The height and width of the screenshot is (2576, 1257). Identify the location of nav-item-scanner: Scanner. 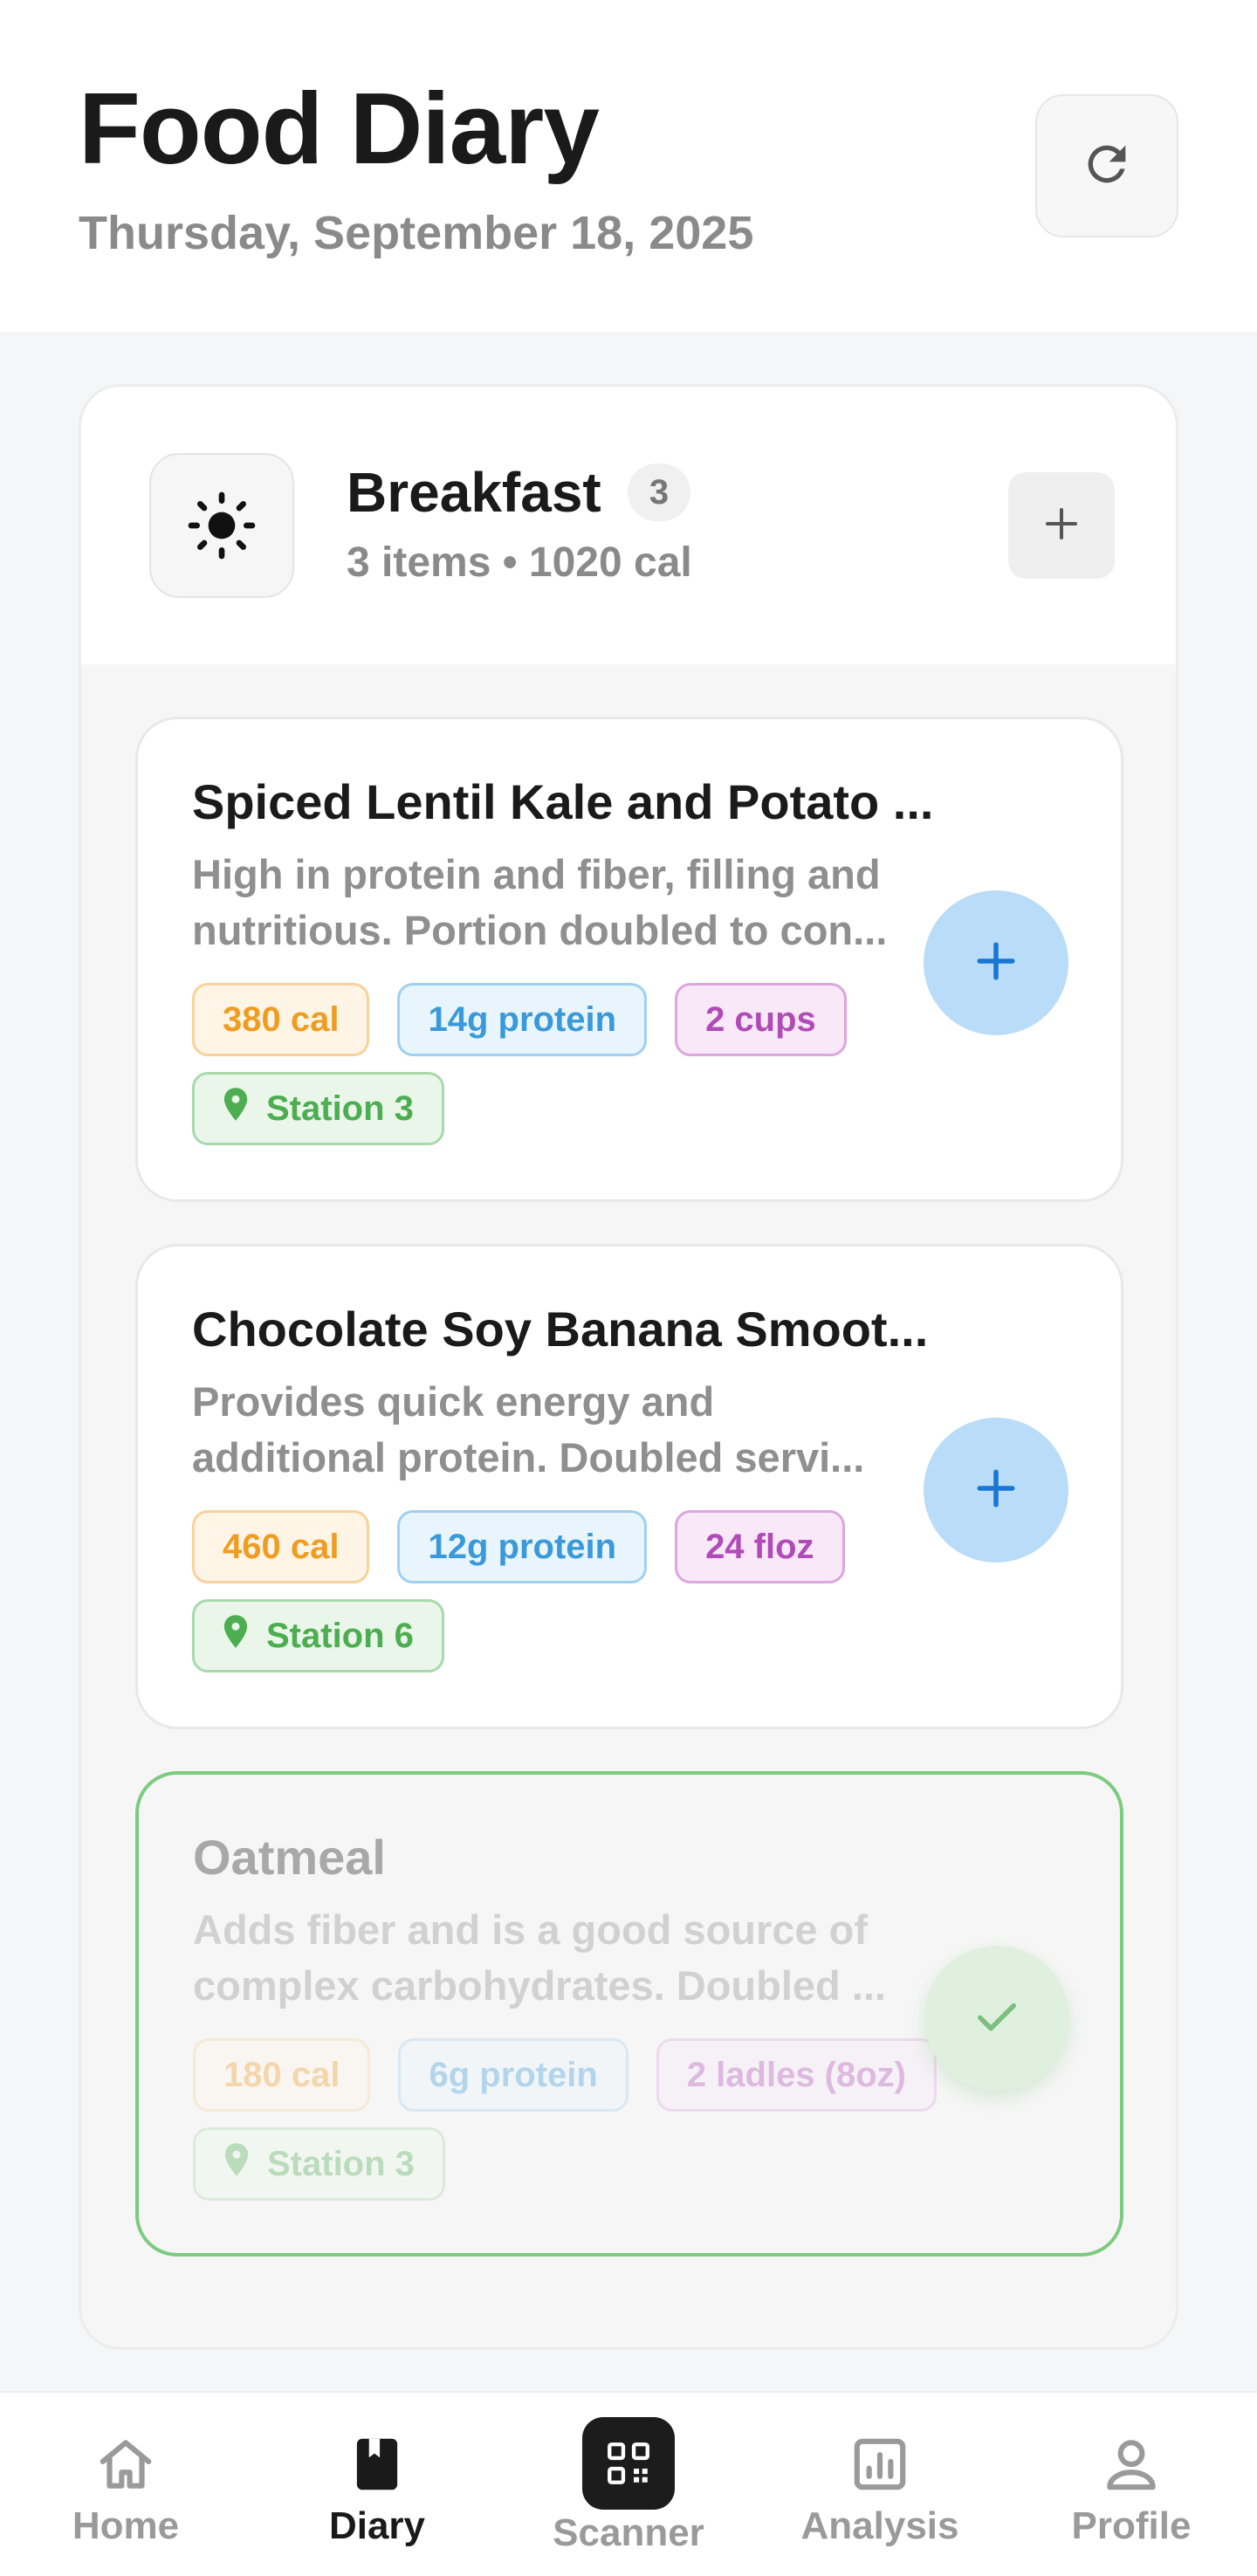
(628, 2484).